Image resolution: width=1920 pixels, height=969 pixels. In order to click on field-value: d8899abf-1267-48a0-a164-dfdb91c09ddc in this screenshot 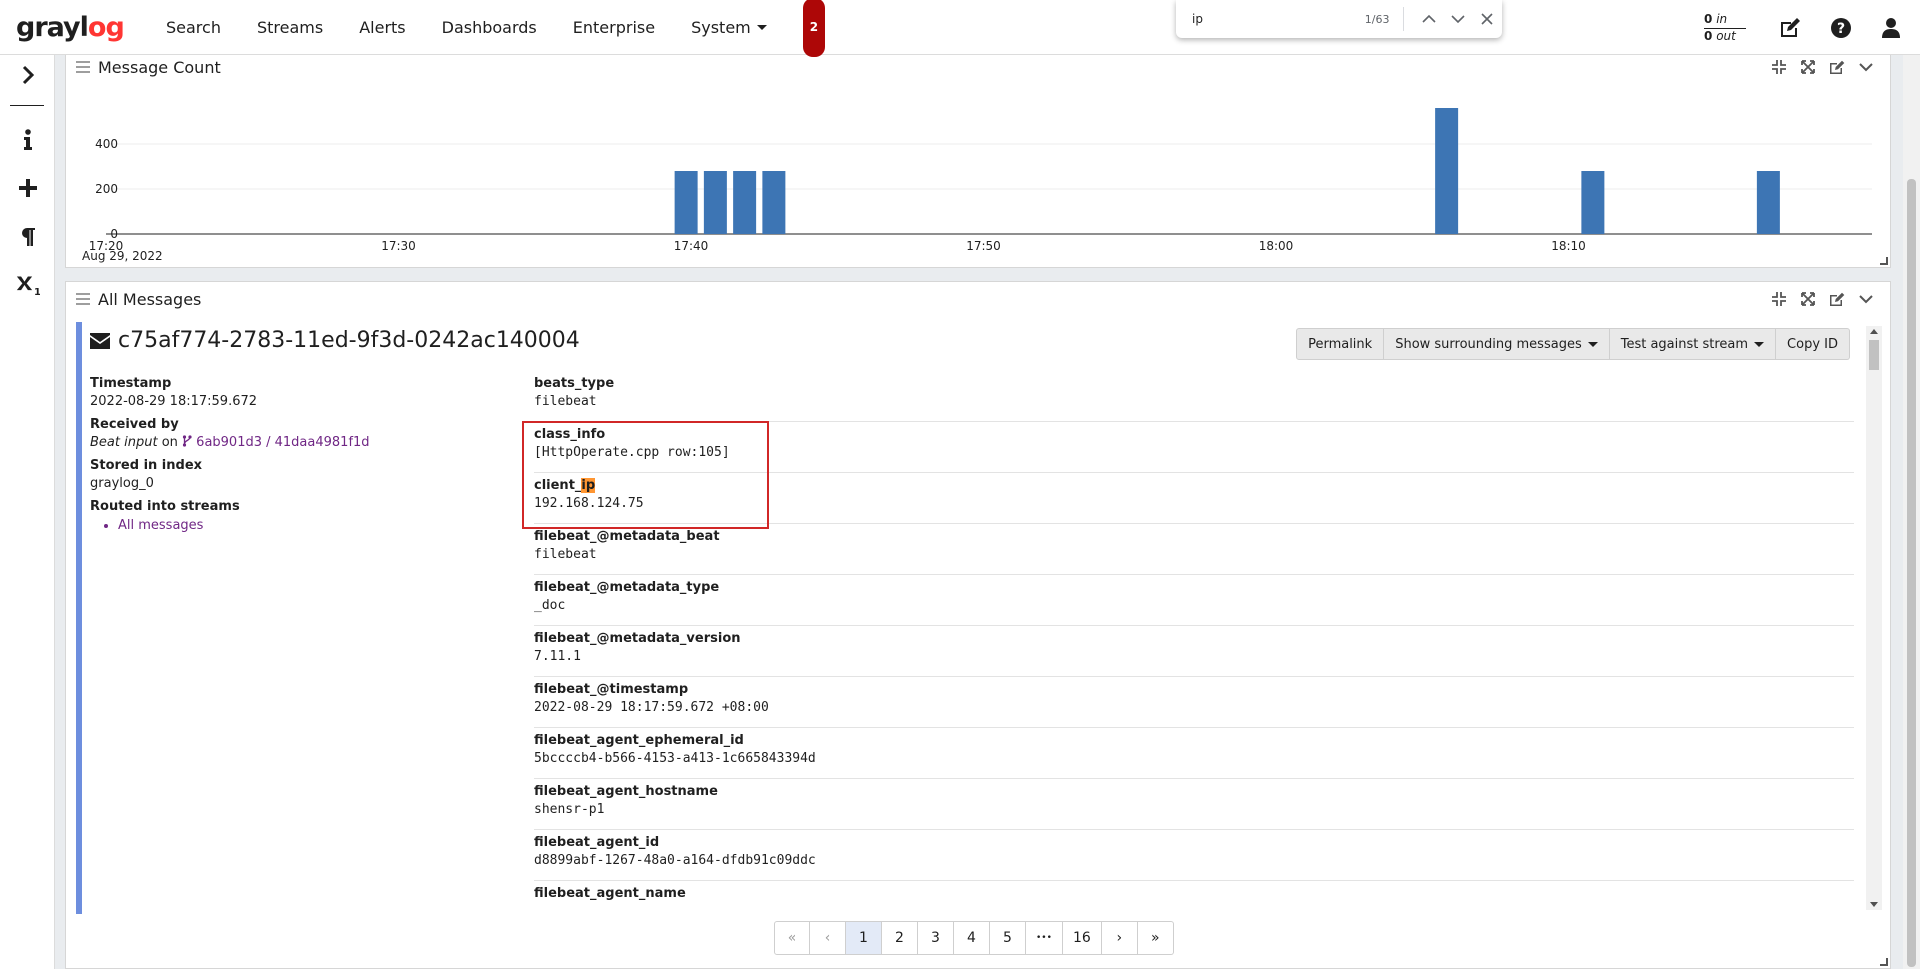, I will do `click(675, 860)`.